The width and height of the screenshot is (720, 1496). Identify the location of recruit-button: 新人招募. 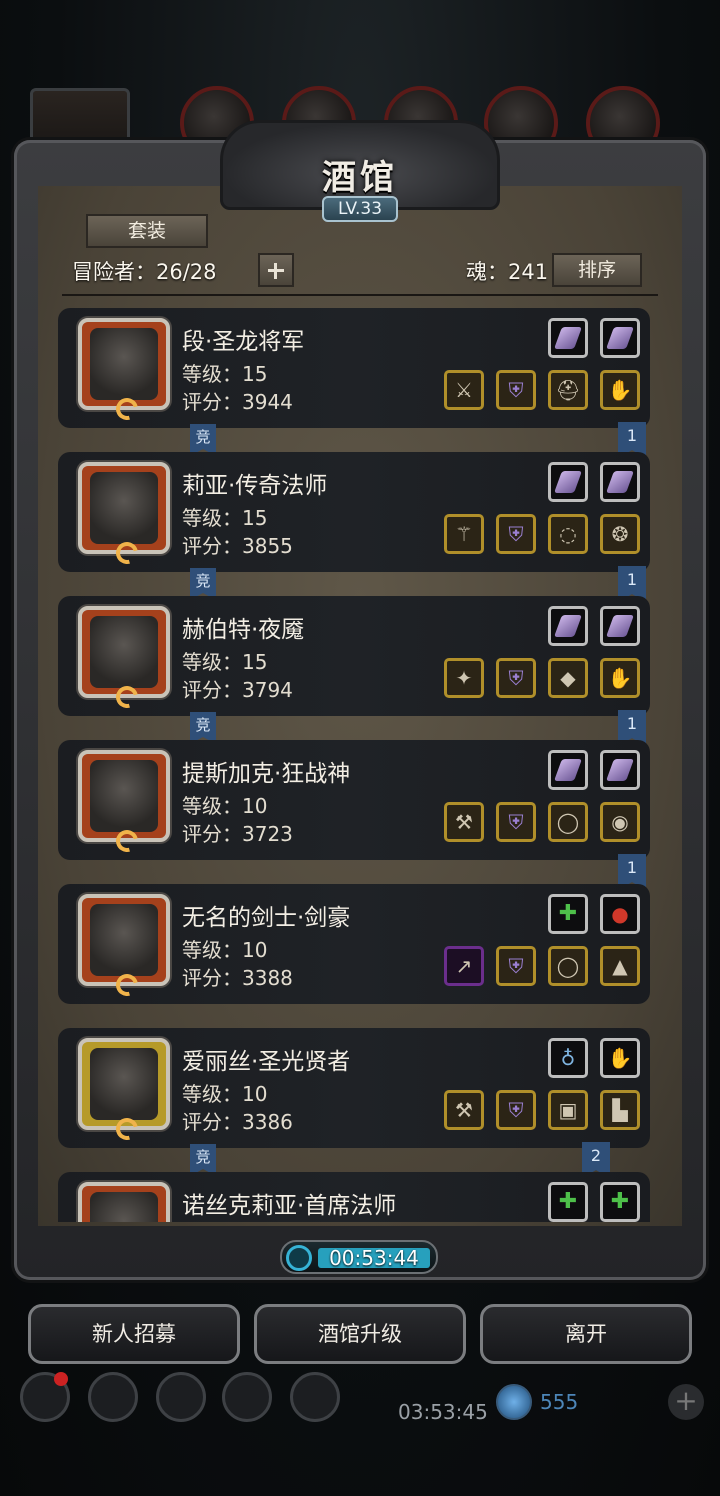
(134, 1334).